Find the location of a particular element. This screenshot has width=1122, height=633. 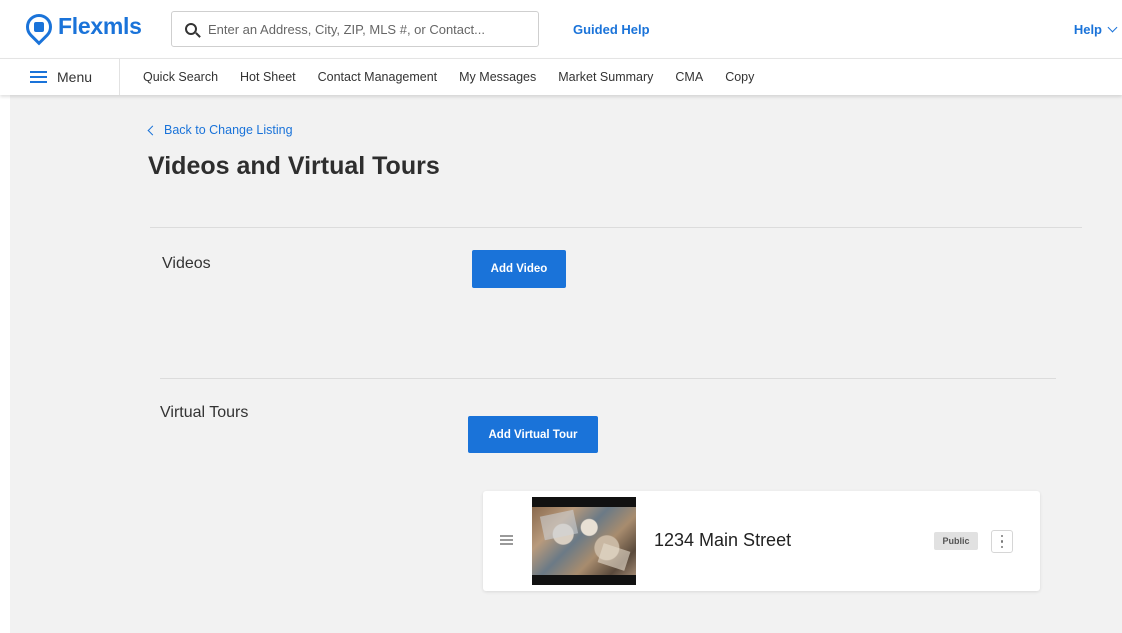

logo-text: Flexmls is located at coordinates (100, 26).